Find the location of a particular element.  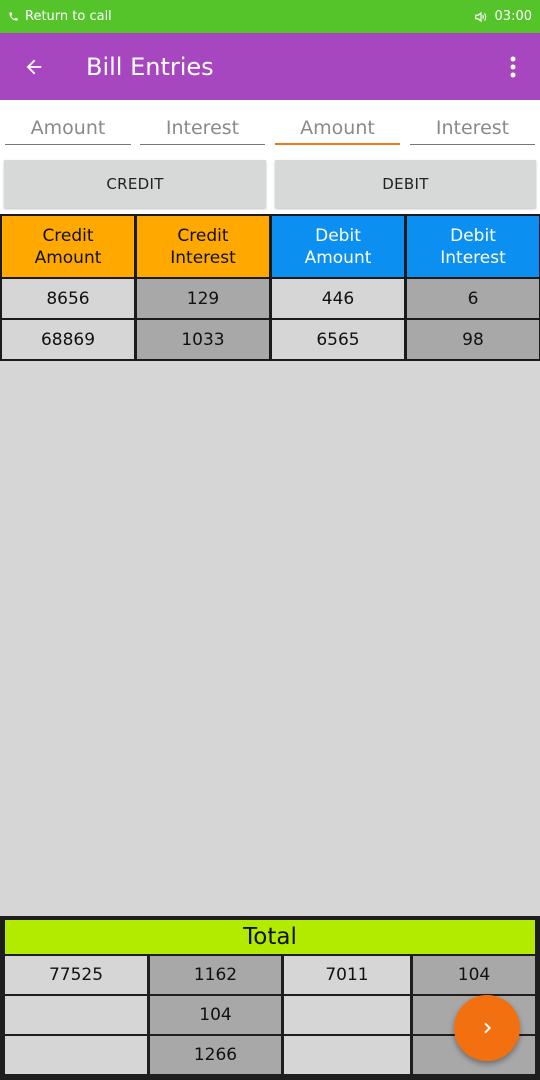

debit-button: DEBIT is located at coordinates (405, 184).